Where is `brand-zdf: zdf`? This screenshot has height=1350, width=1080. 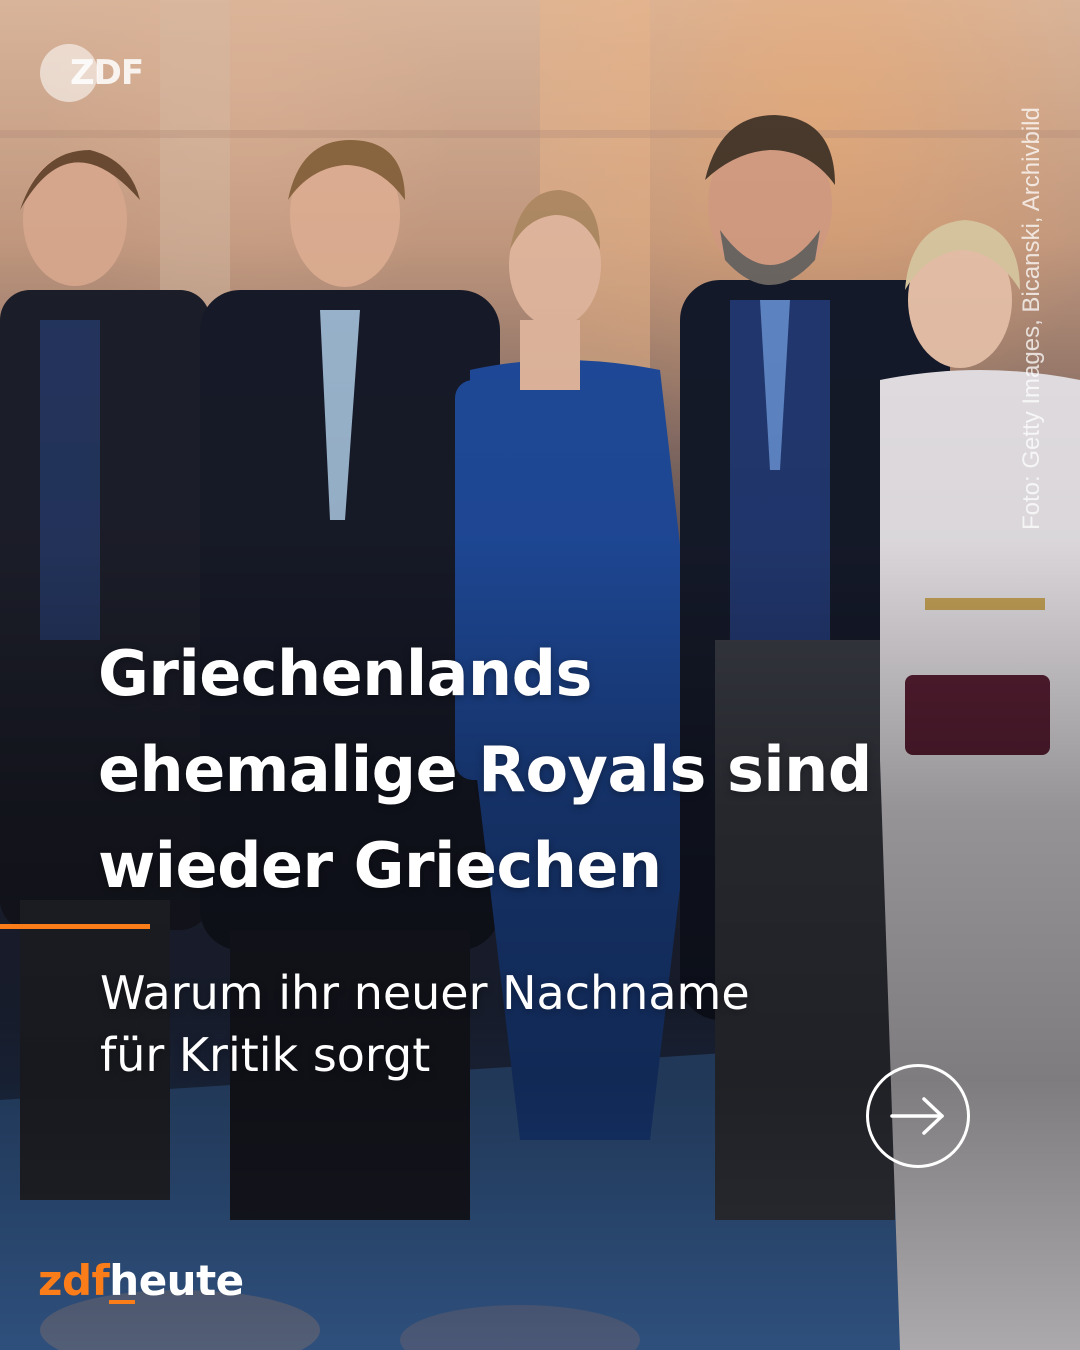
brand-zdf: zdf is located at coordinates (74, 1280).